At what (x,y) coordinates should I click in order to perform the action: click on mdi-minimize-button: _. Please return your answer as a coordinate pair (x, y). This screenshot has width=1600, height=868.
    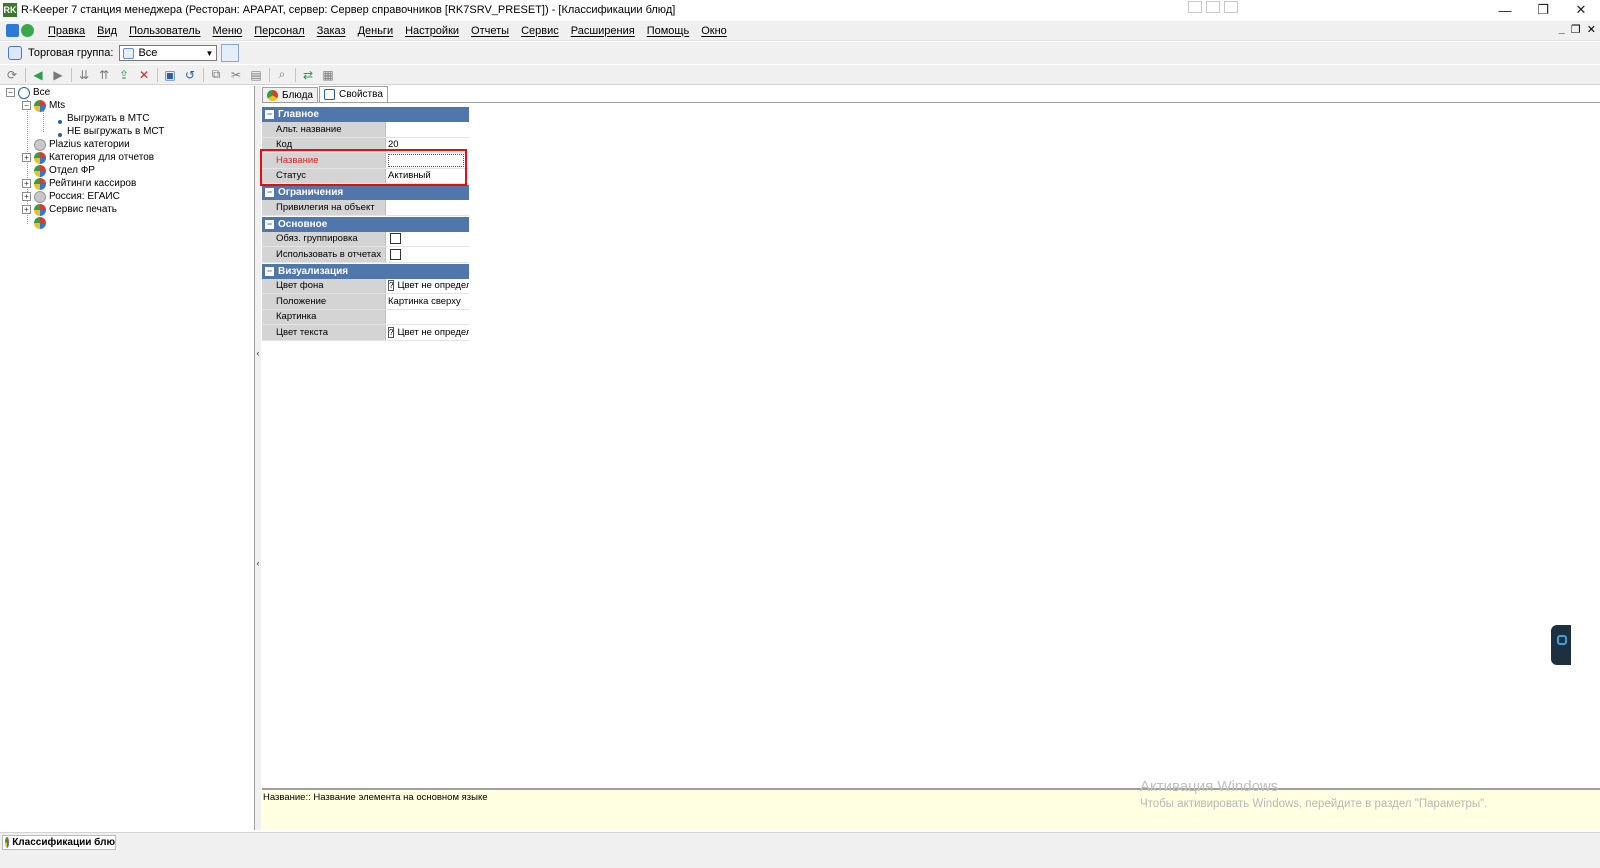
    Looking at the image, I should click on (1562, 29).